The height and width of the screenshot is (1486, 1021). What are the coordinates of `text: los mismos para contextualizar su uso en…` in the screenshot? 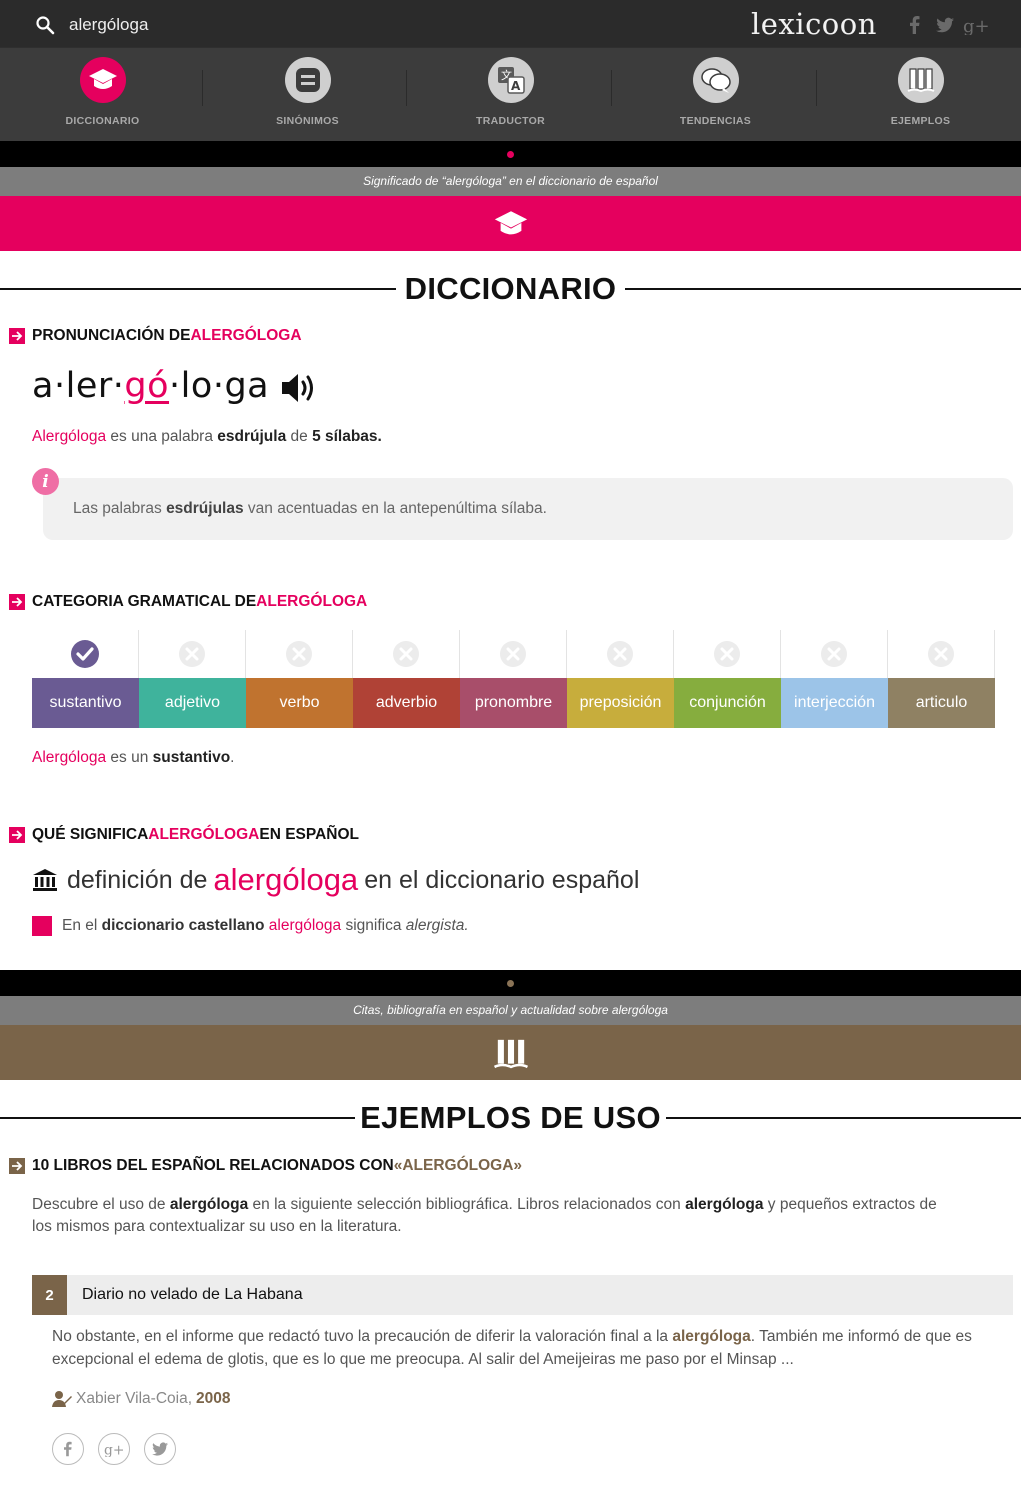 It's located at (217, 1226).